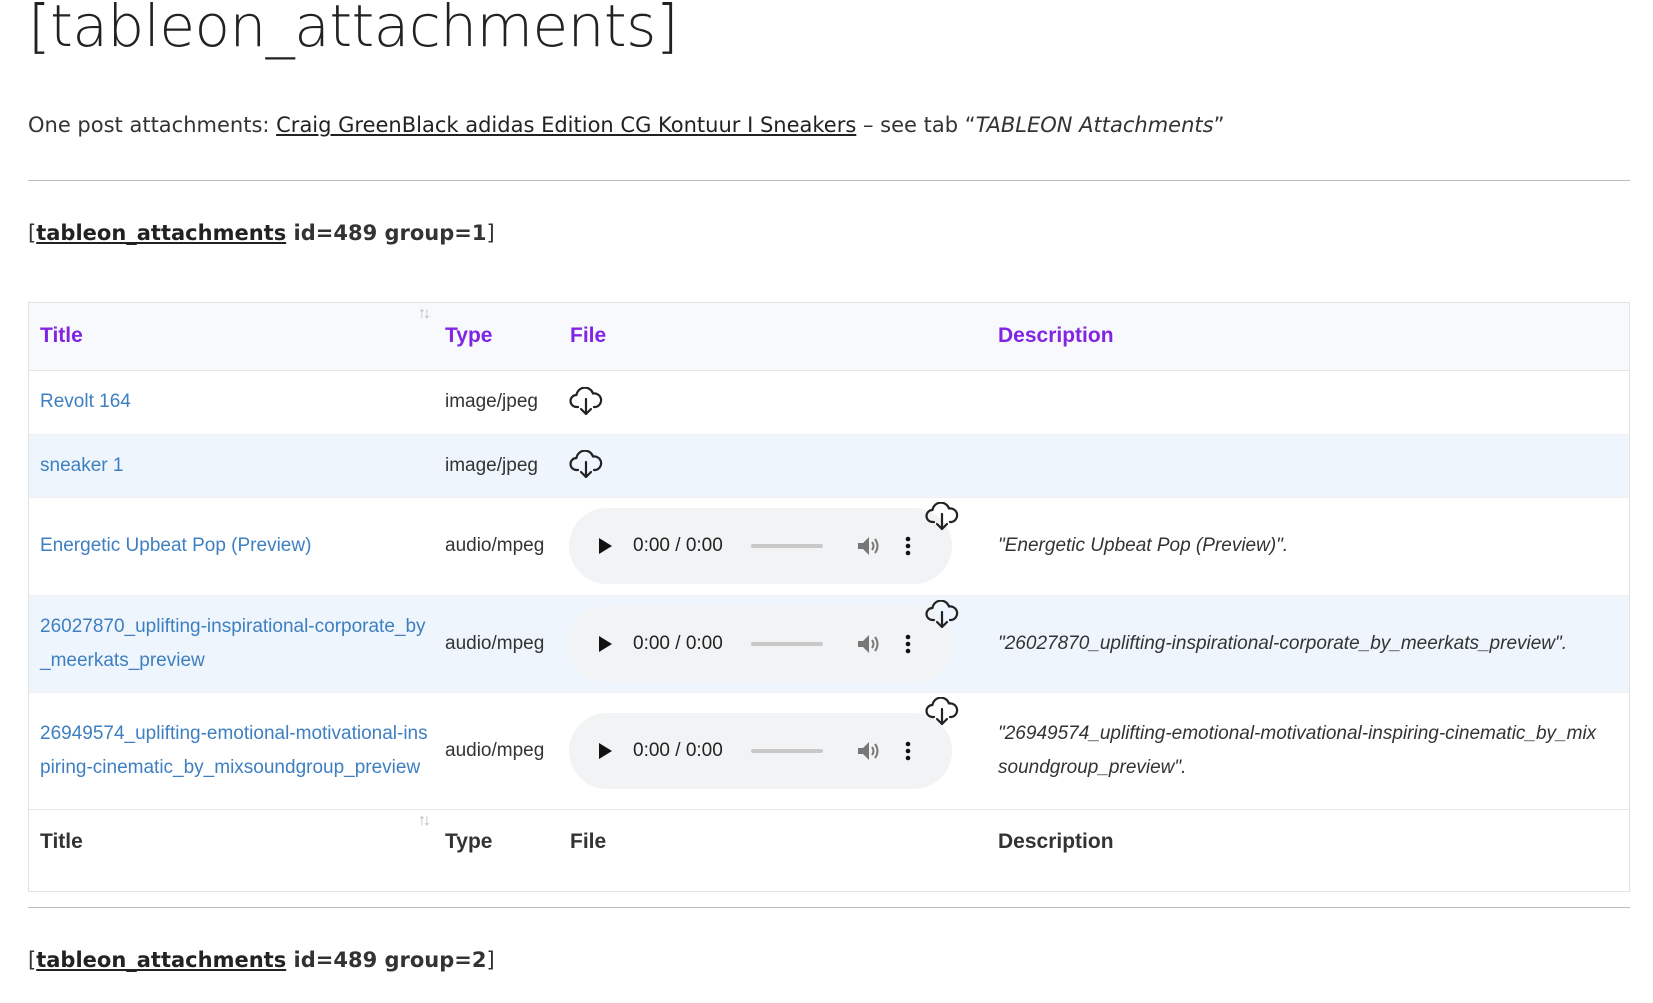  I want to click on description-cell: "Energetic Upbeat Pop (Preview)"., so click(1308, 545).